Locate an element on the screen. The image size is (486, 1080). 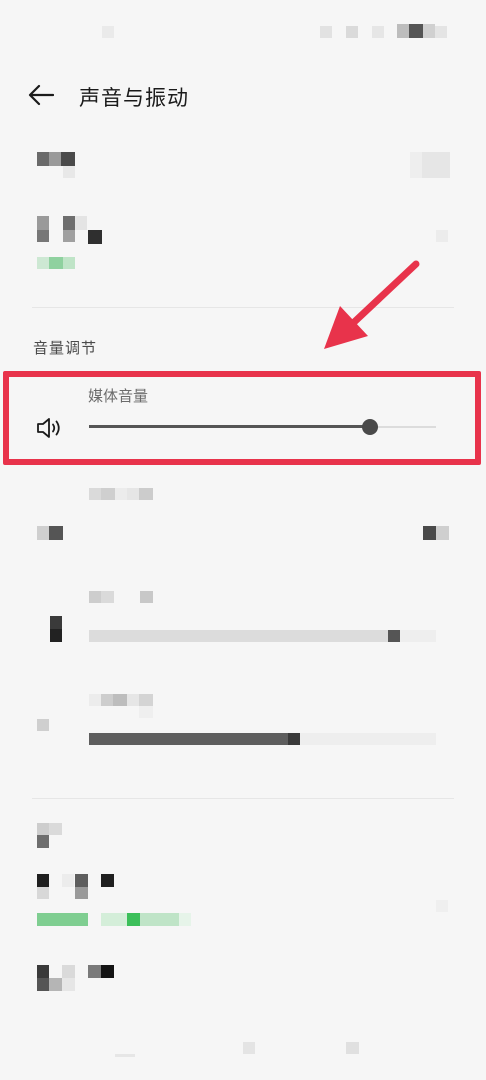
media-volume-slider is located at coordinates (262, 427).